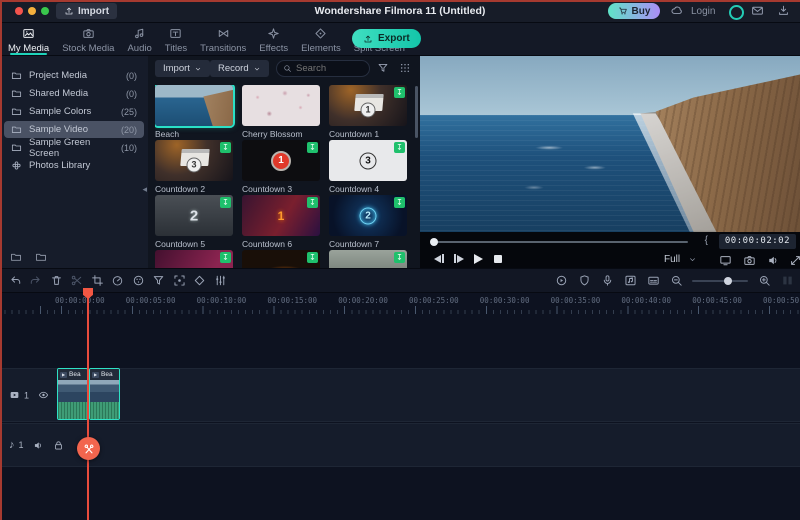 The image size is (800, 520). What do you see at coordinates (561, 281) in the screenshot?
I see `render-preview-icon` at bounding box center [561, 281].